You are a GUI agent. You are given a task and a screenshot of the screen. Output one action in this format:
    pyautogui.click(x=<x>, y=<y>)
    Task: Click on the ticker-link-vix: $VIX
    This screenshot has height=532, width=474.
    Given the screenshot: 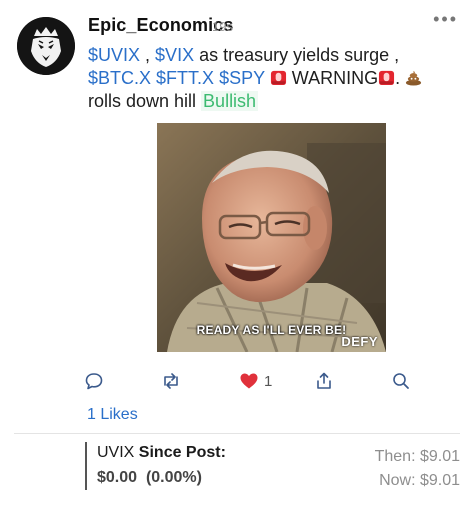 What is the action you would take?
    pyautogui.click(x=174, y=55)
    